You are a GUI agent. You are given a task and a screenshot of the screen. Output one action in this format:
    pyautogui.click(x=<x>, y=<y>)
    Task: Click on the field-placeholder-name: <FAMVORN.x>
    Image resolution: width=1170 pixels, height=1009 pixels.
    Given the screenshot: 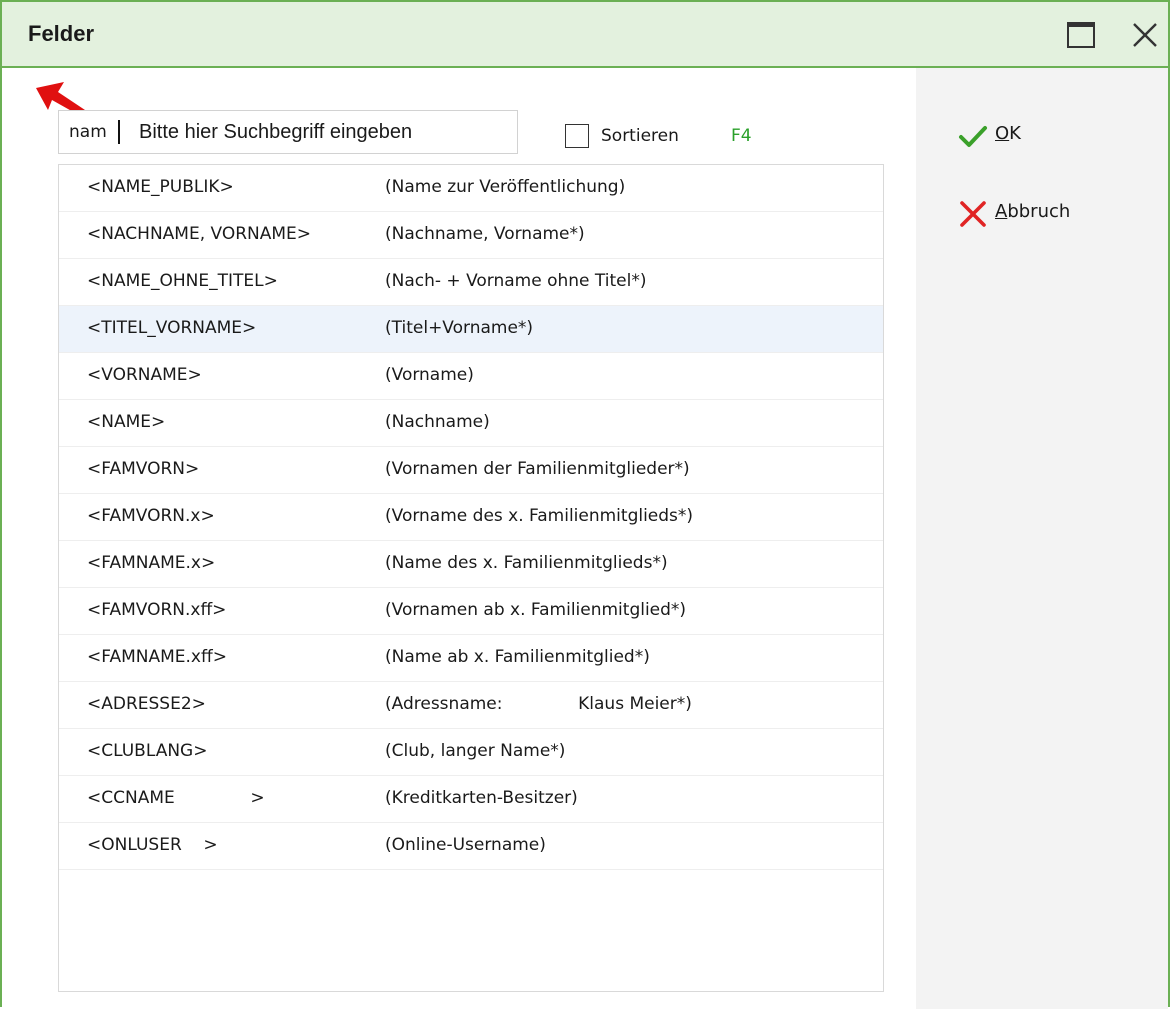 What is the action you would take?
    pyautogui.click(x=151, y=516)
    